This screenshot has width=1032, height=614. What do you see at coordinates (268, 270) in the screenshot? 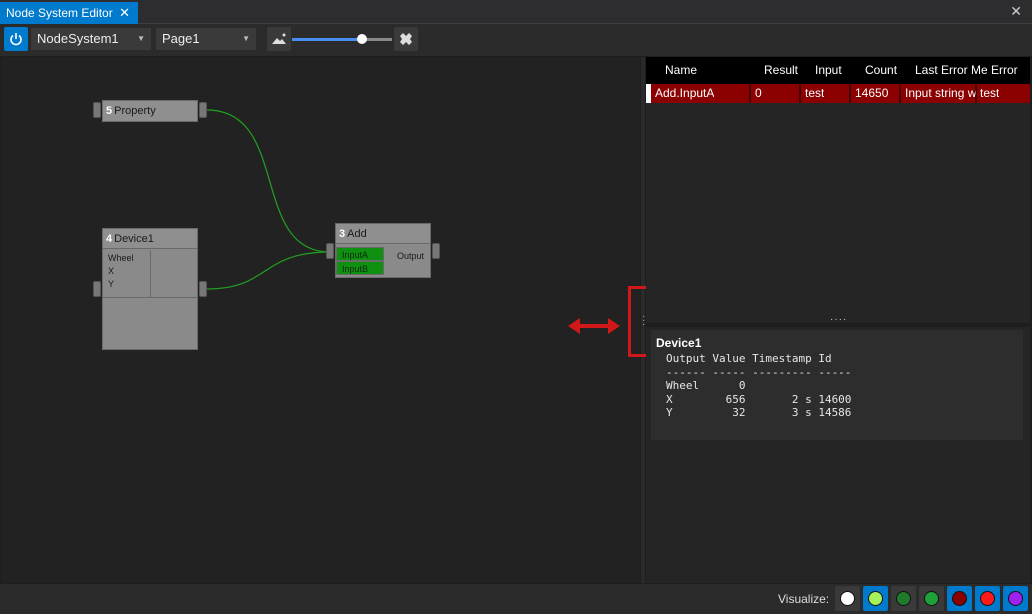
I see `connection-device-to-inputa` at bounding box center [268, 270].